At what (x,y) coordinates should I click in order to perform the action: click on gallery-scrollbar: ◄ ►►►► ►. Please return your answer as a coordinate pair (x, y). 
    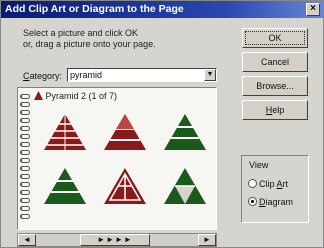
    Looking at the image, I should click on (117, 240).